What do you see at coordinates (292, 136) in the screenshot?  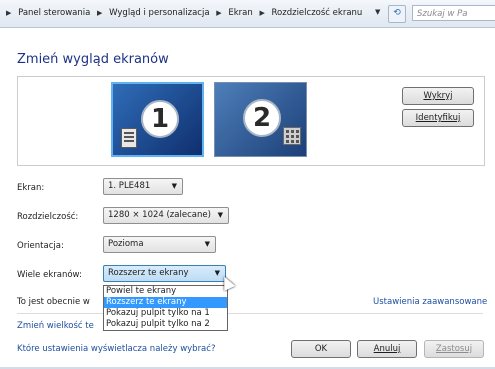 I see `desktop-grid-icon` at bounding box center [292, 136].